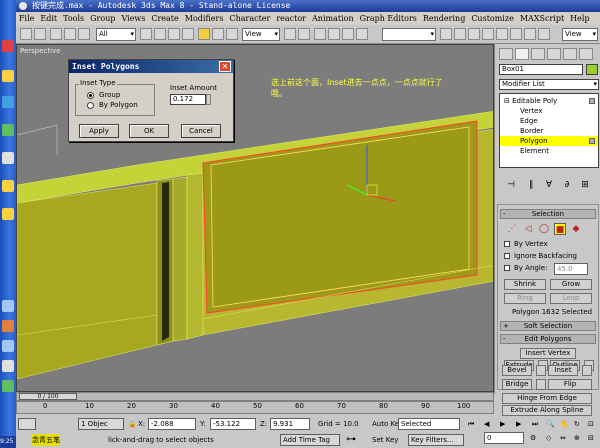  What do you see at coordinates (502, 34) in the screenshot?
I see `schematic-view-icon` at bounding box center [502, 34].